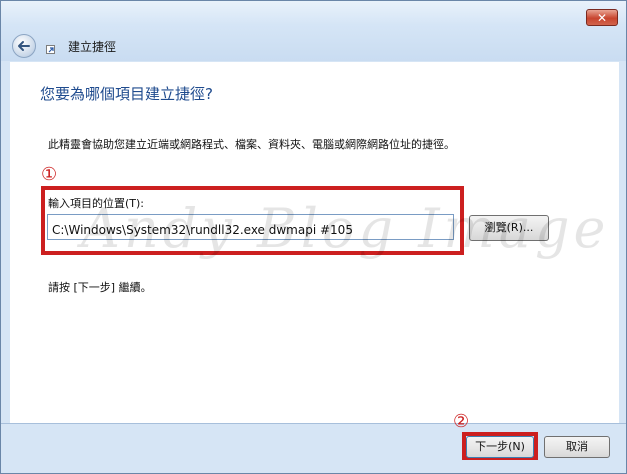 The image size is (627, 474). I want to click on back-button, so click(24, 46).